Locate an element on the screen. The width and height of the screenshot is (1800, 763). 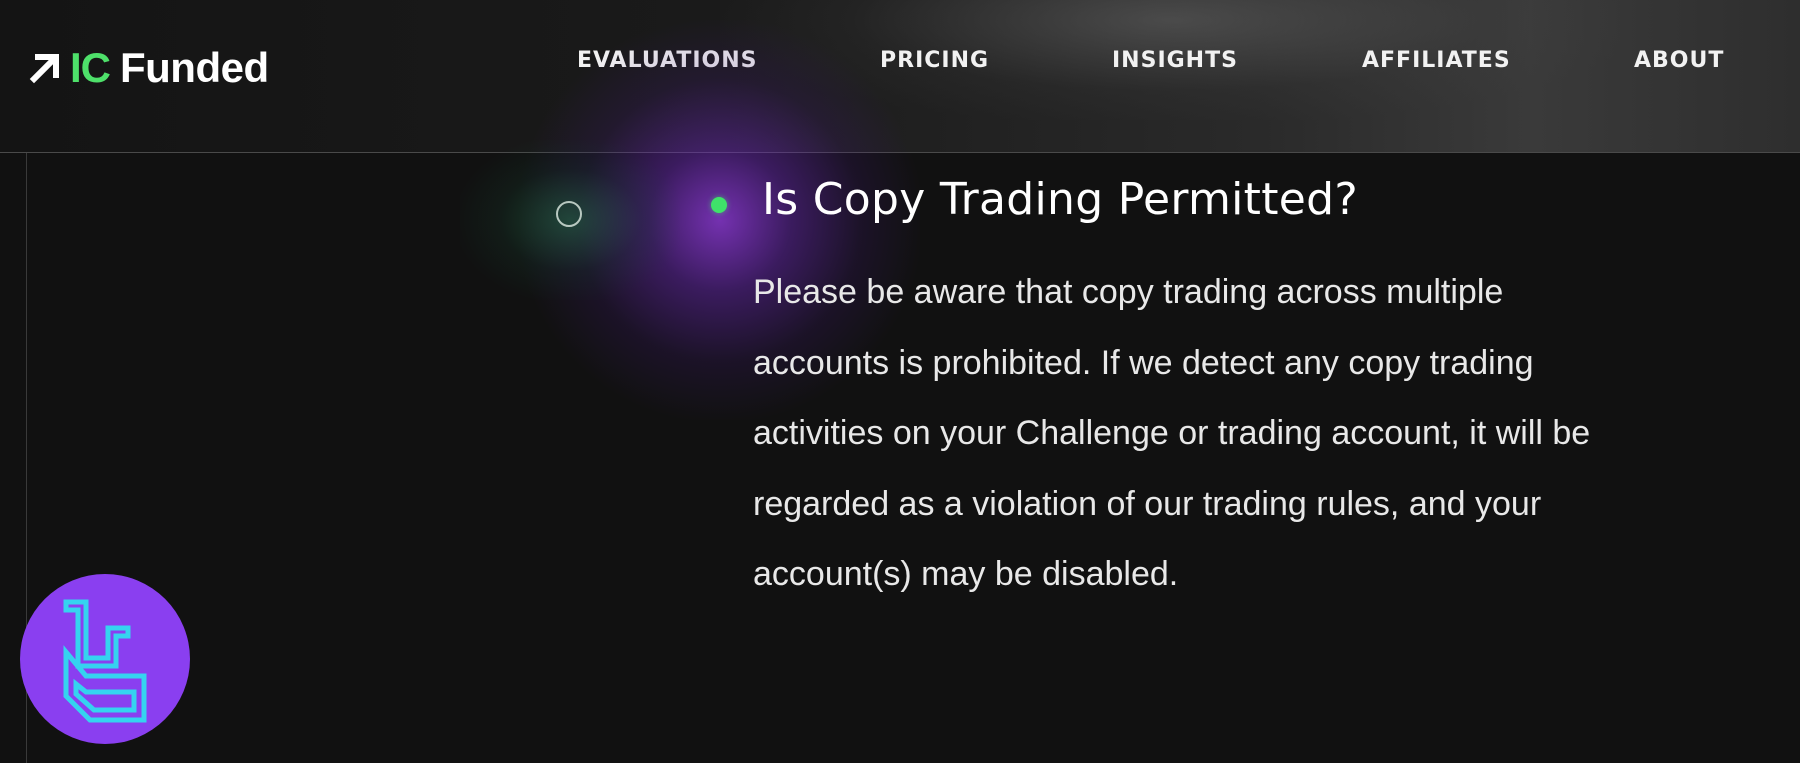
nav-insights: INSIGHTS is located at coordinates (1175, 60).